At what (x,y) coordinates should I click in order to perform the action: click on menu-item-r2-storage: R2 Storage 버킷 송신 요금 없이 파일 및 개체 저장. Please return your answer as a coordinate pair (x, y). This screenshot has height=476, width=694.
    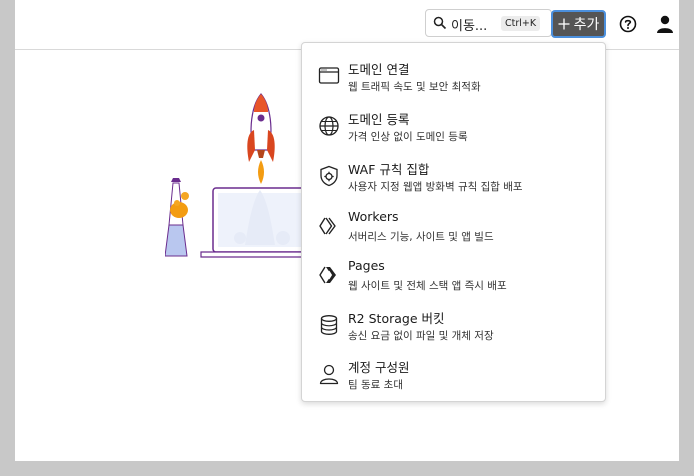
    Looking at the image, I should click on (453, 320).